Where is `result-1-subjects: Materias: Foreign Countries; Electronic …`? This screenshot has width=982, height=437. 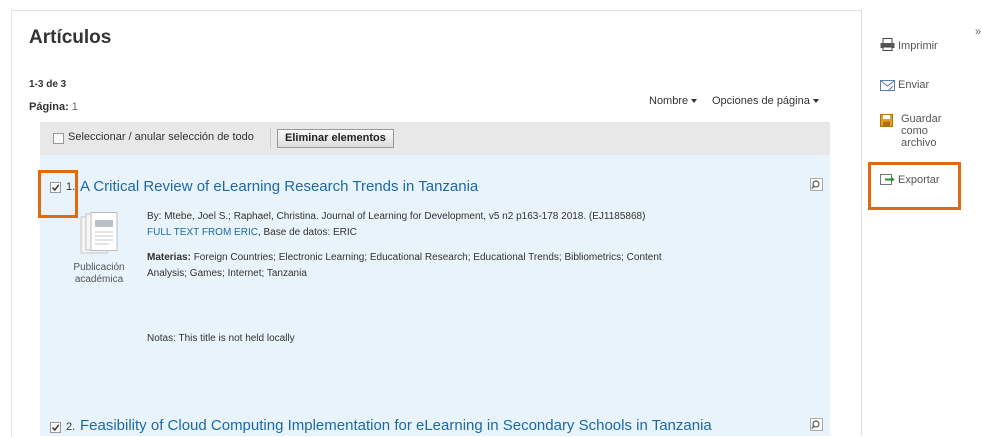 result-1-subjects: Materias: Foreign Countries; Electronic … is located at coordinates (404, 257).